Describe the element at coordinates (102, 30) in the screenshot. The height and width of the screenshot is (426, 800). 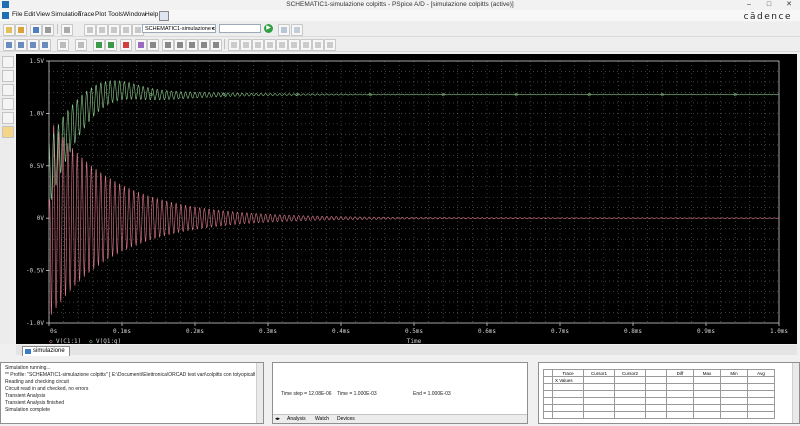
I see `copy-icon` at that location.